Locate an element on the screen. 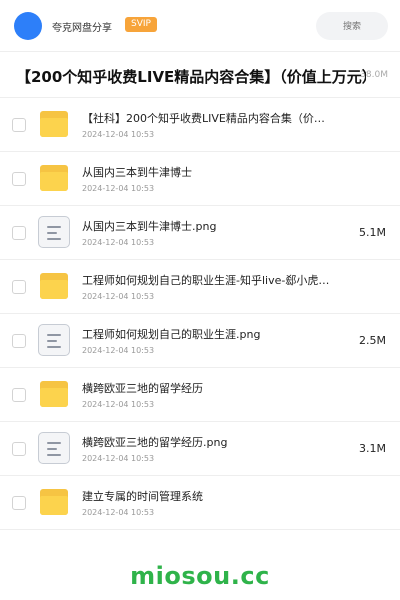  list-item: 横跨欧亚三地的留学经历 2024-12-04 10:53 is located at coordinates (200, 395).